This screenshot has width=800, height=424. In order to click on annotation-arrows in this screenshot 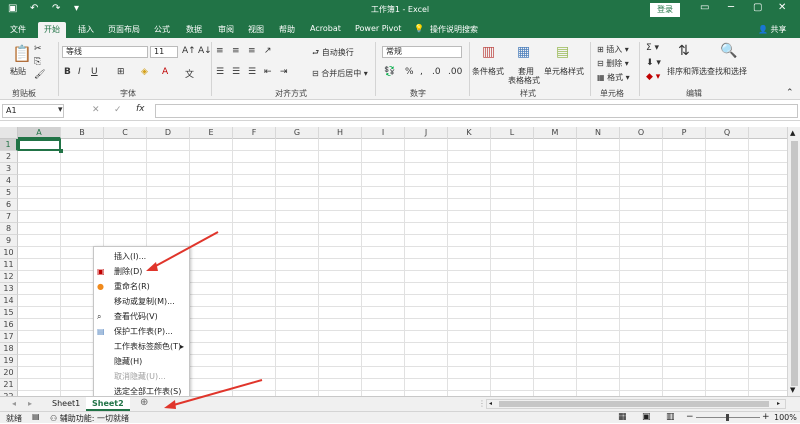, I will do `click(204, 320)`.